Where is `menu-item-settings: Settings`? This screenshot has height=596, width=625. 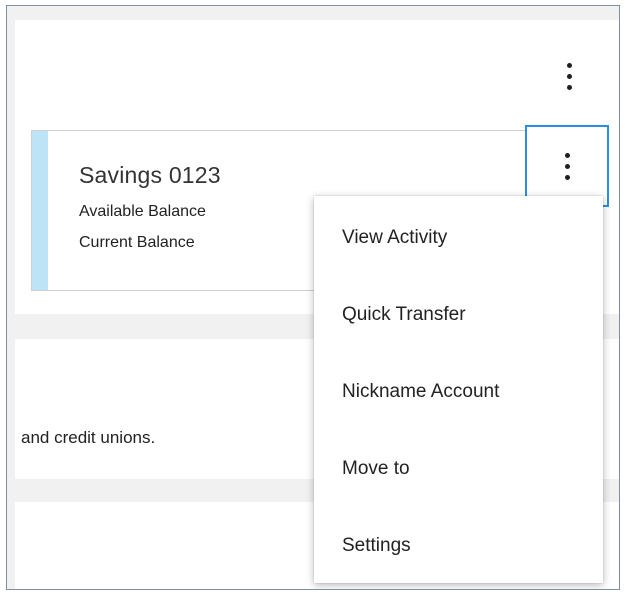
menu-item-settings: Settings is located at coordinates (458, 545).